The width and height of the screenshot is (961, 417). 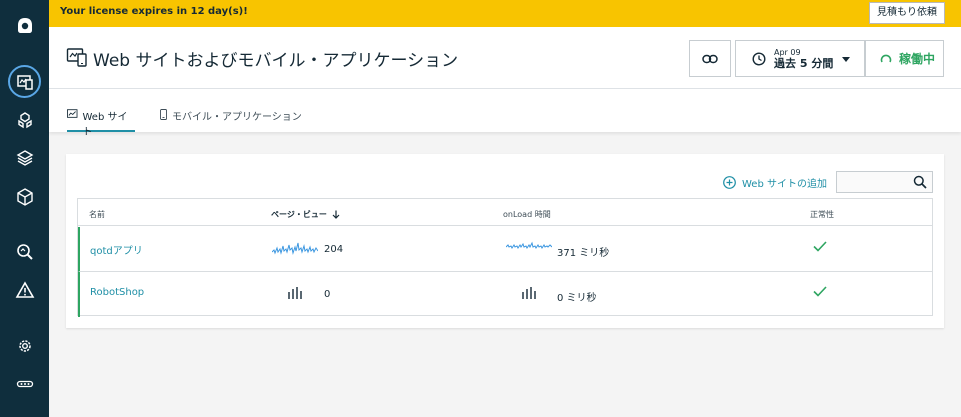 I want to click on sort-descending-icon, so click(x=336, y=214).